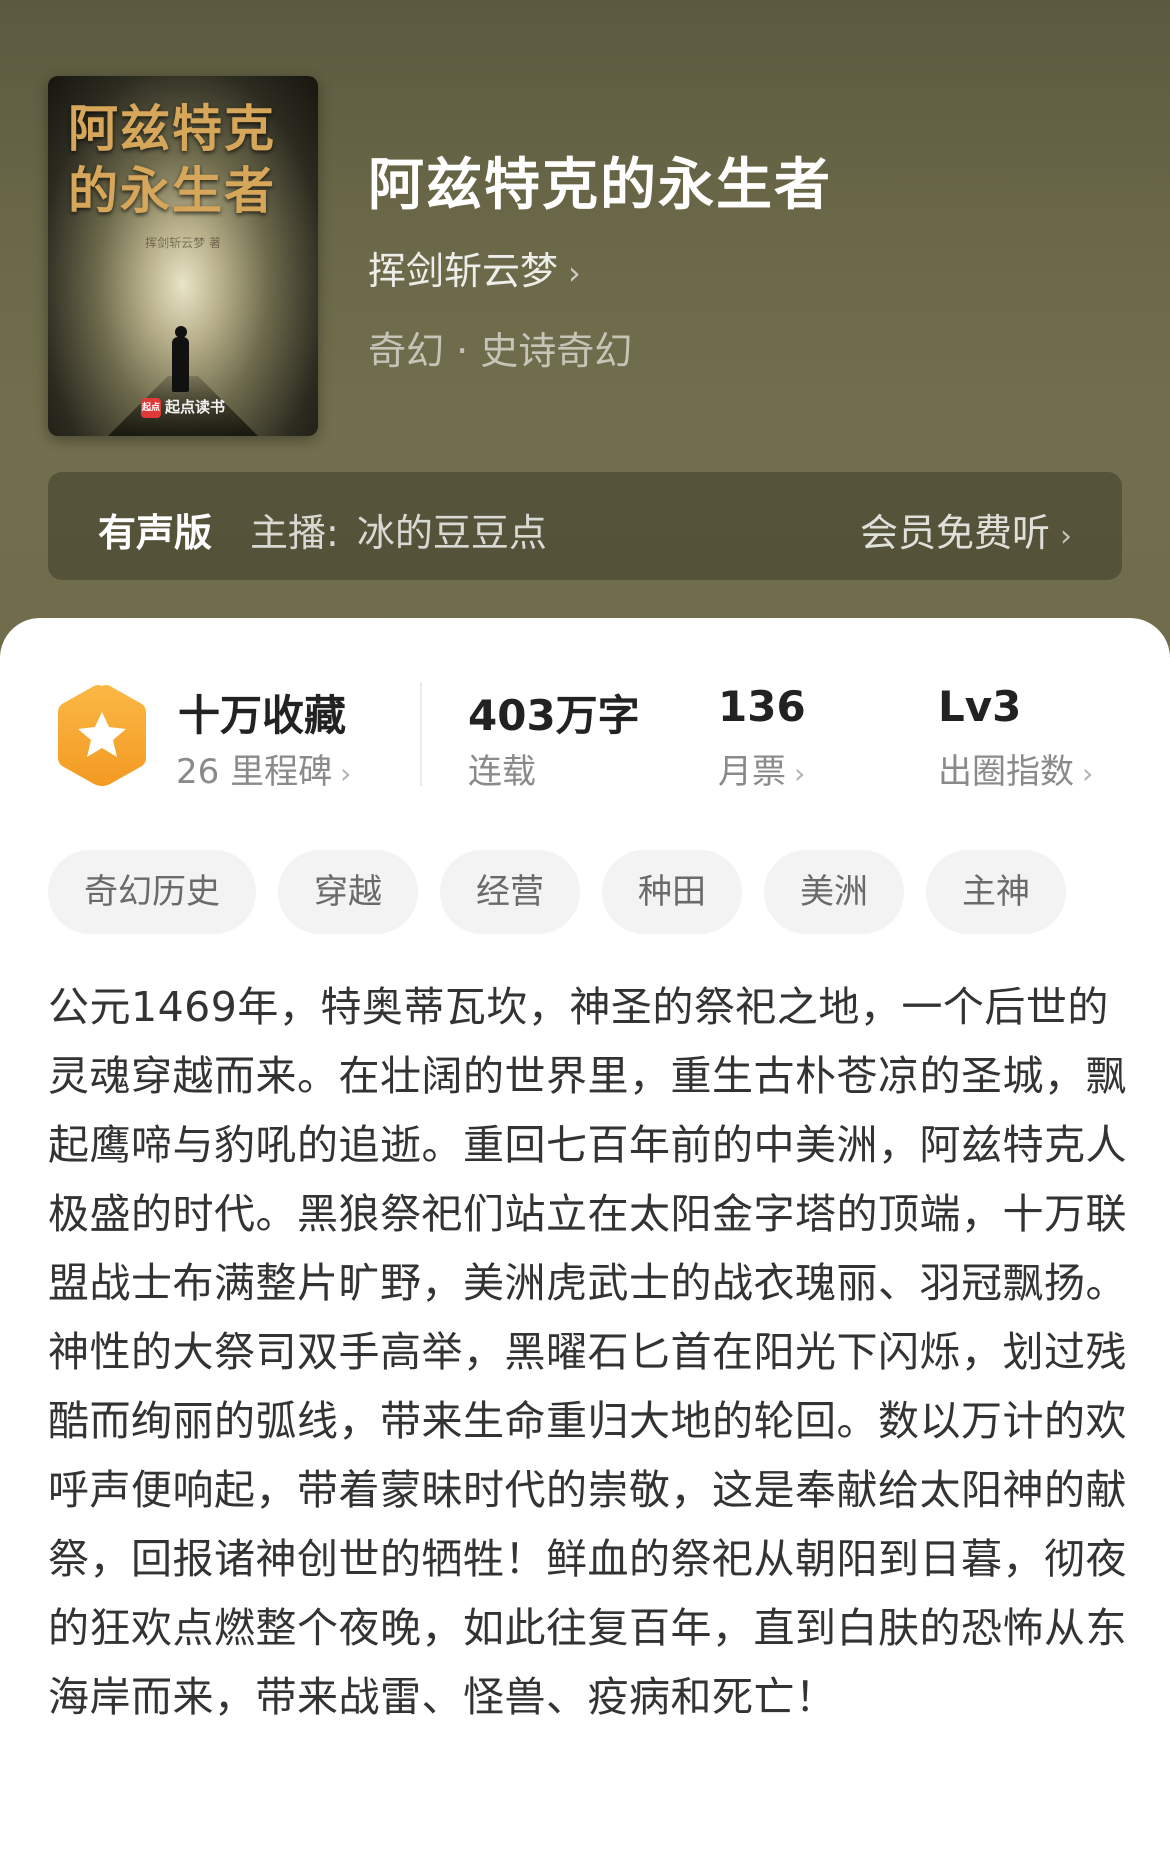 The width and height of the screenshot is (1170, 1860). Describe the element at coordinates (183, 256) in the screenshot. I see `book-cover: 阿兹特克 的永生者 挥剑斩云梦 著 起点 起点读书` at that location.